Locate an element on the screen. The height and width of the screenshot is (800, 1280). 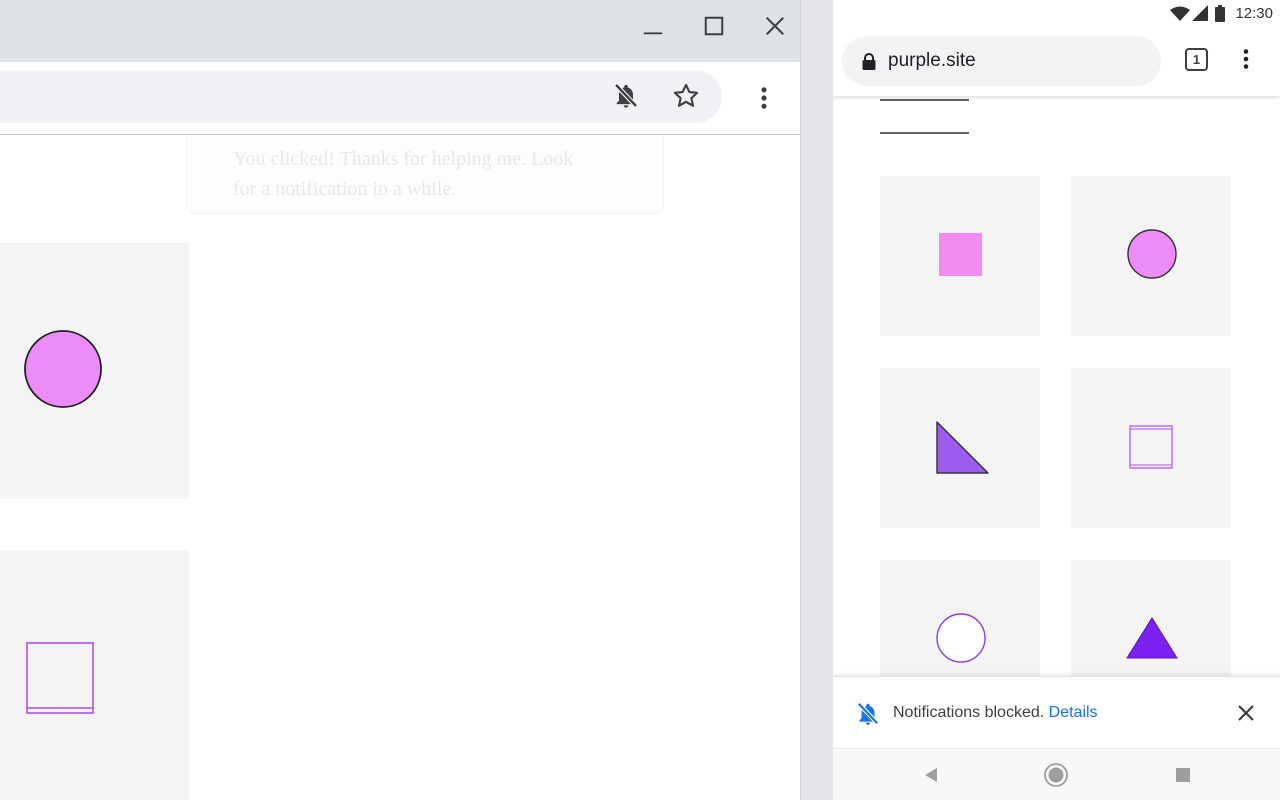
recents-square-icon is located at coordinates (1183, 775).